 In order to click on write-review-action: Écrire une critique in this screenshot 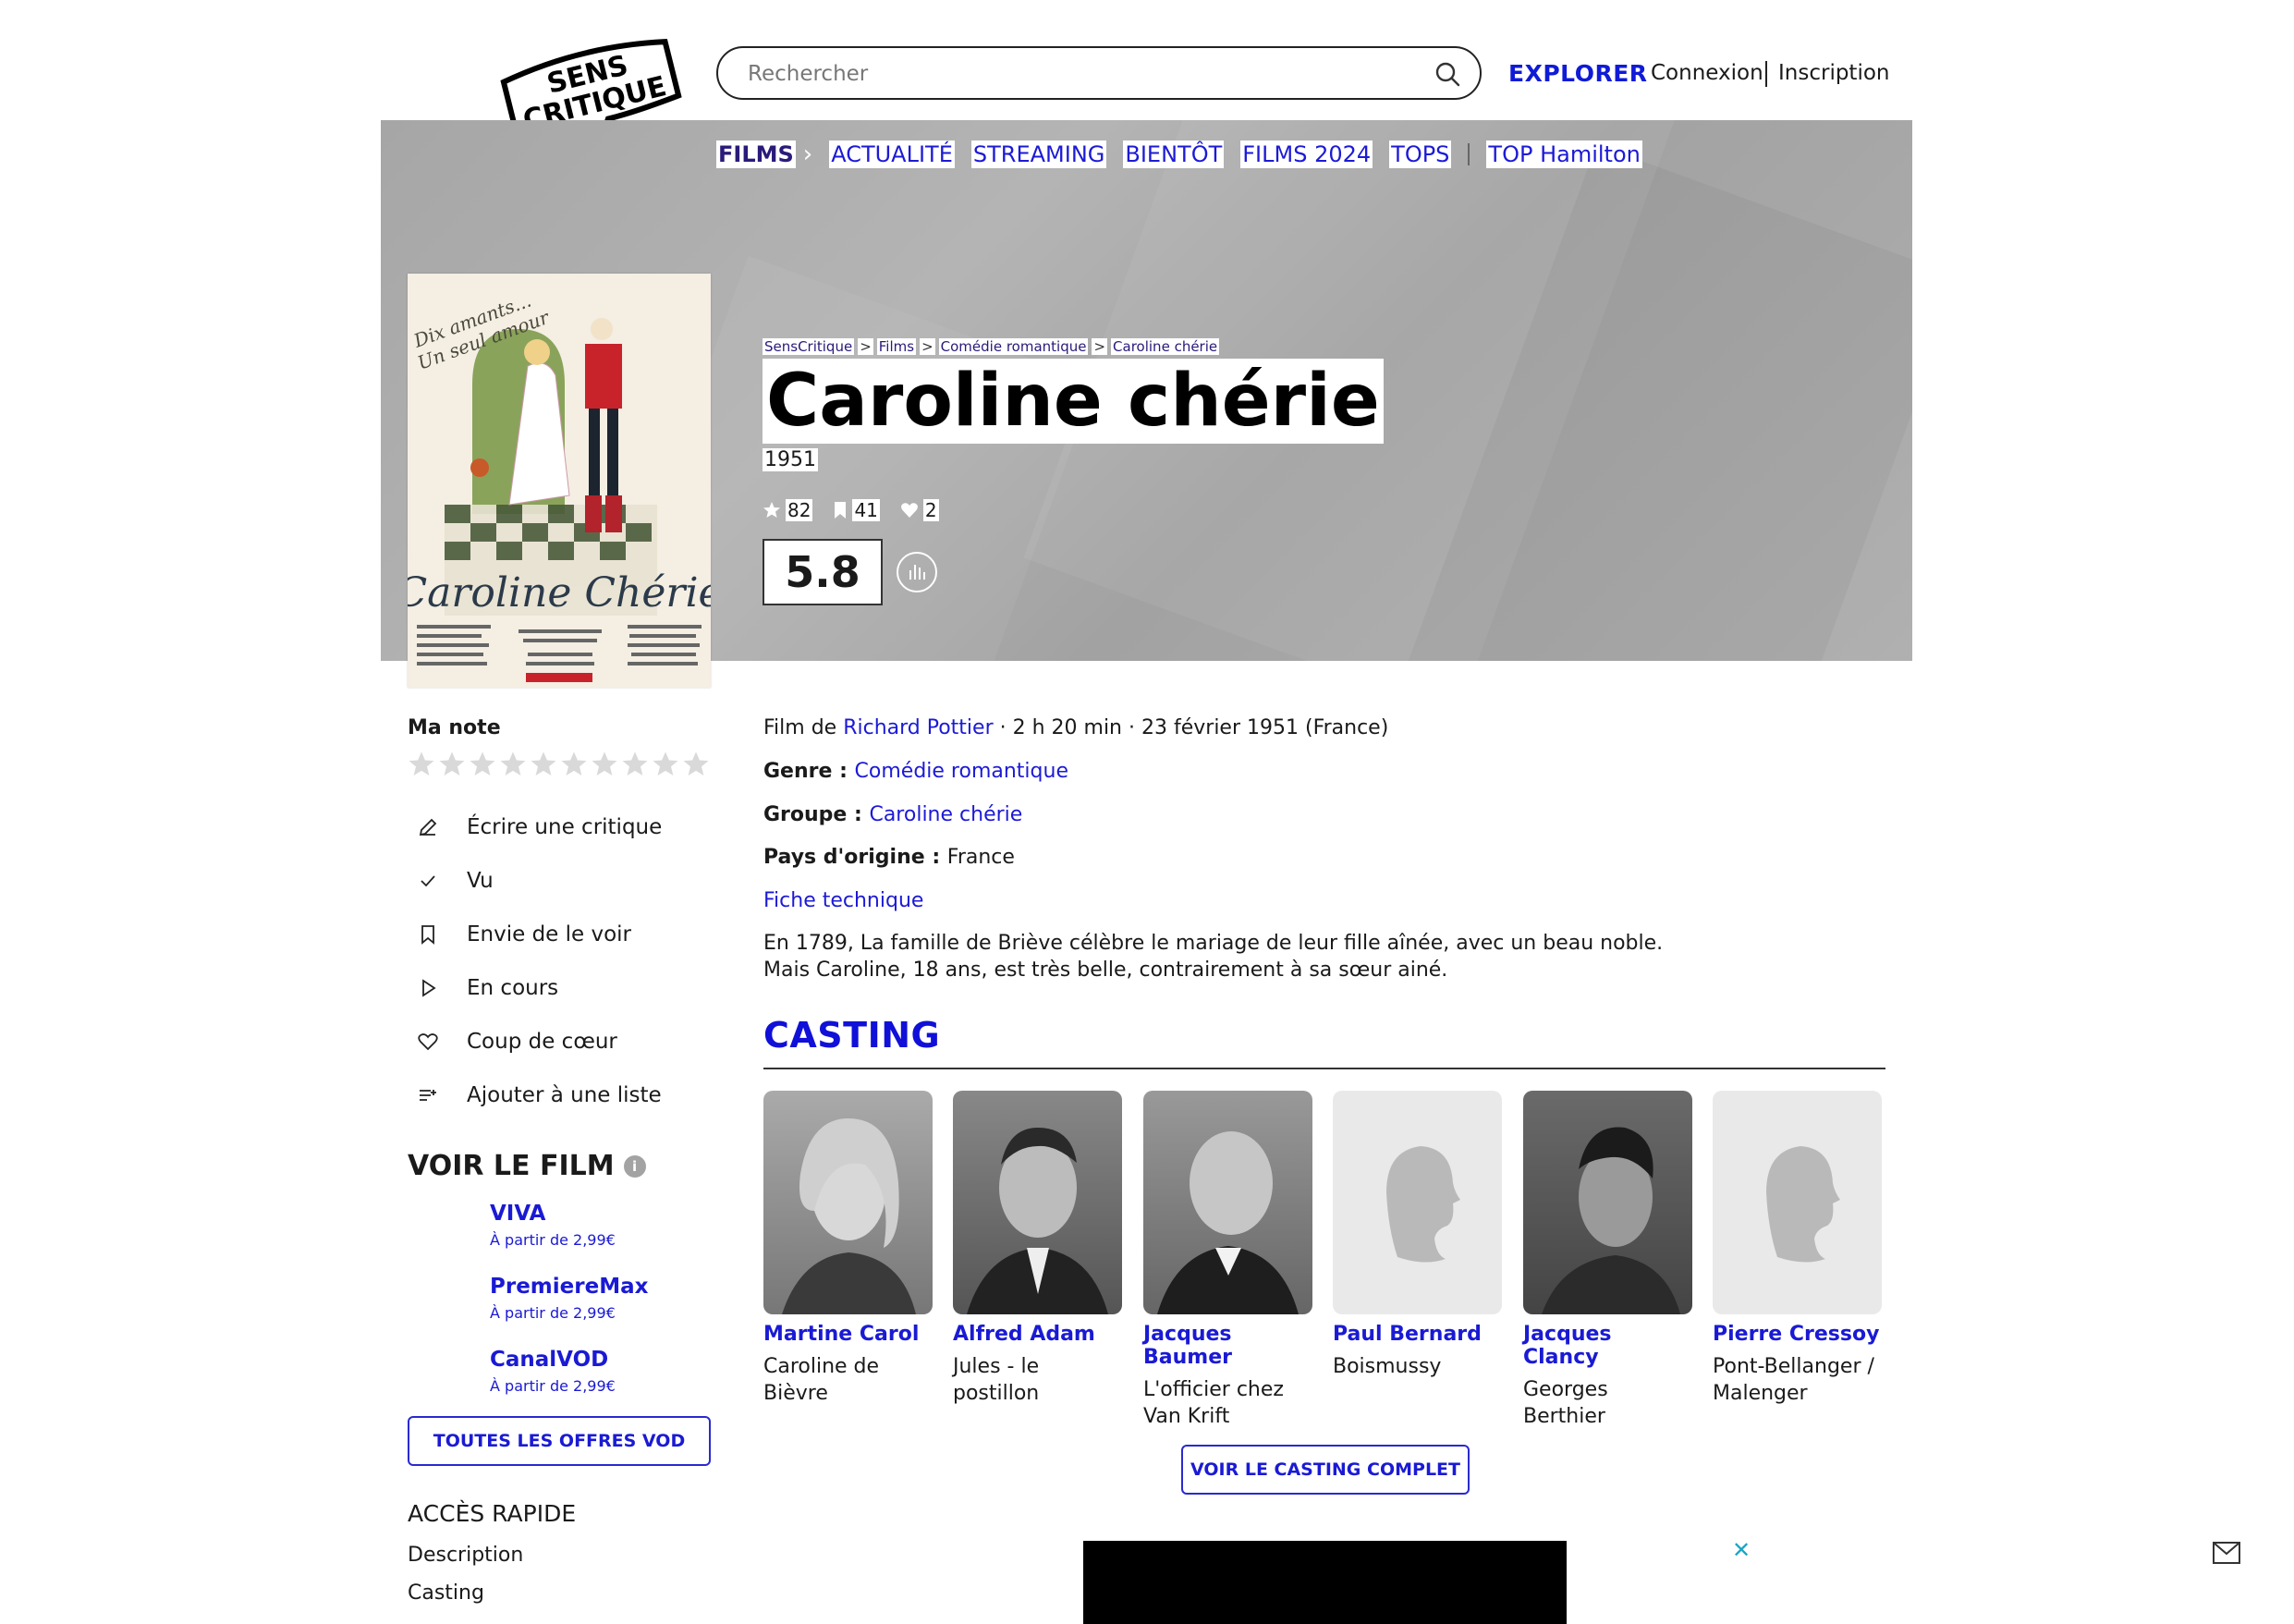, I will do `click(540, 827)`.